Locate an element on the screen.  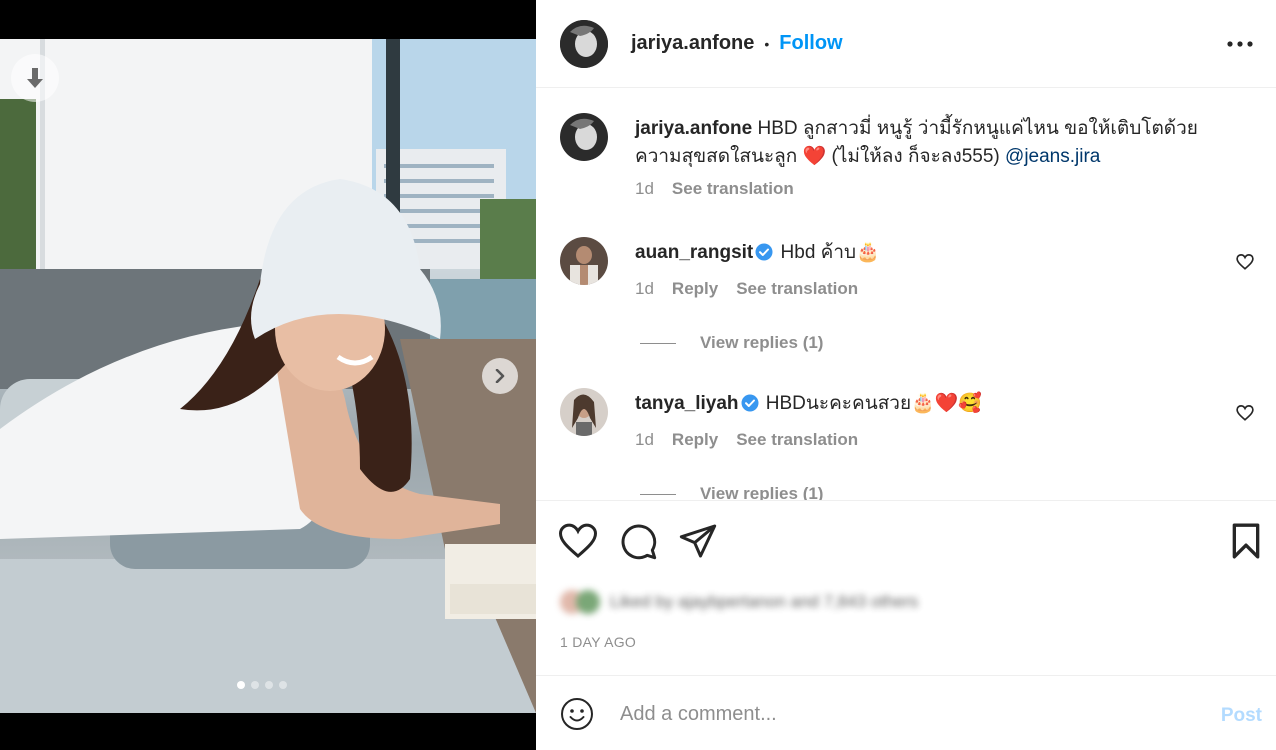
paper-plane-icon is located at coordinates (698, 541).